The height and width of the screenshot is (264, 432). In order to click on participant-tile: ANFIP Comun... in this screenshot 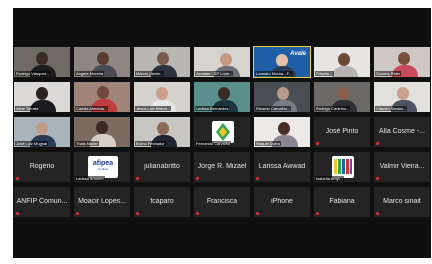, I will do `click(42, 202)`.